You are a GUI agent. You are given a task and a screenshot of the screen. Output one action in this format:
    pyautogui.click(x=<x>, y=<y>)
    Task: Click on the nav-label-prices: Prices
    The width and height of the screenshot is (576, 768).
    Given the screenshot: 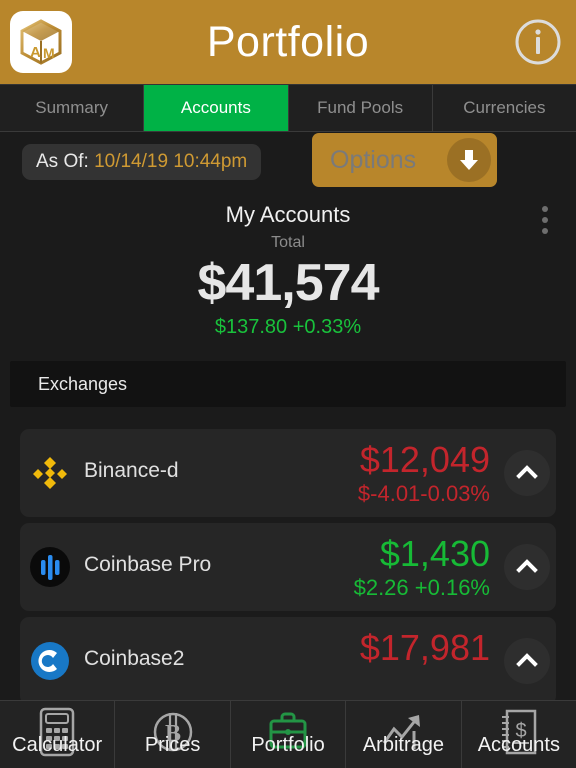 What is the action you would take?
    pyautogui.click(x=172, y=745)
    